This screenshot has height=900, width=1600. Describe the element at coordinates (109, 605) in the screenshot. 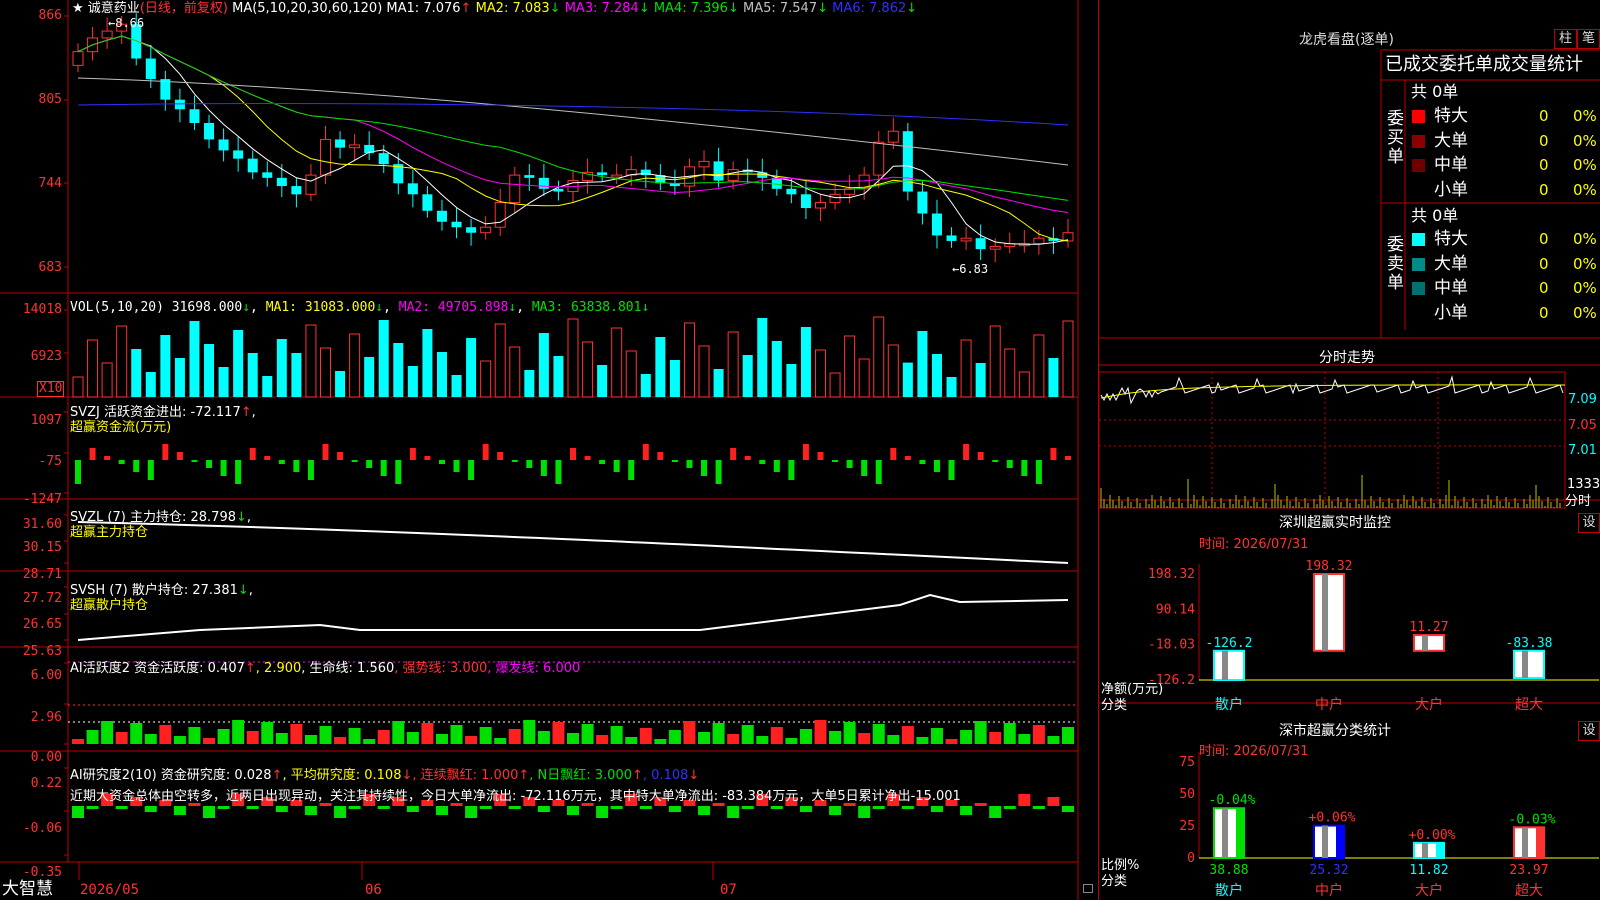

I see `svsh-subtitle: 超赢散户持仓` at that location.